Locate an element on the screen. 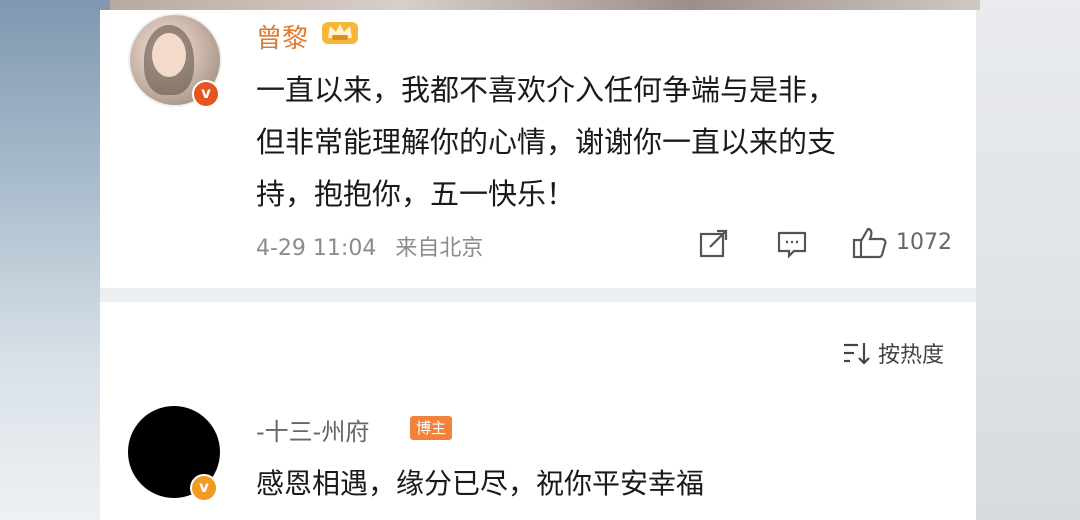 Image resolution: width=1080 pixels, height=520 pixels. background-photo-left is located at coordinates (55, 260).